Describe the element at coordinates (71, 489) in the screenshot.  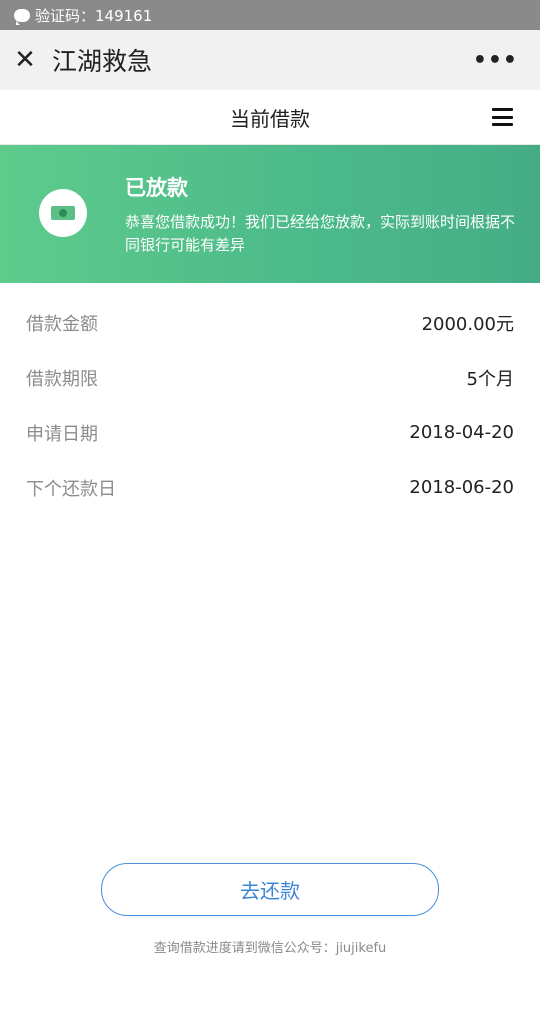
I see `detail-label: 下个还款日` at that location.